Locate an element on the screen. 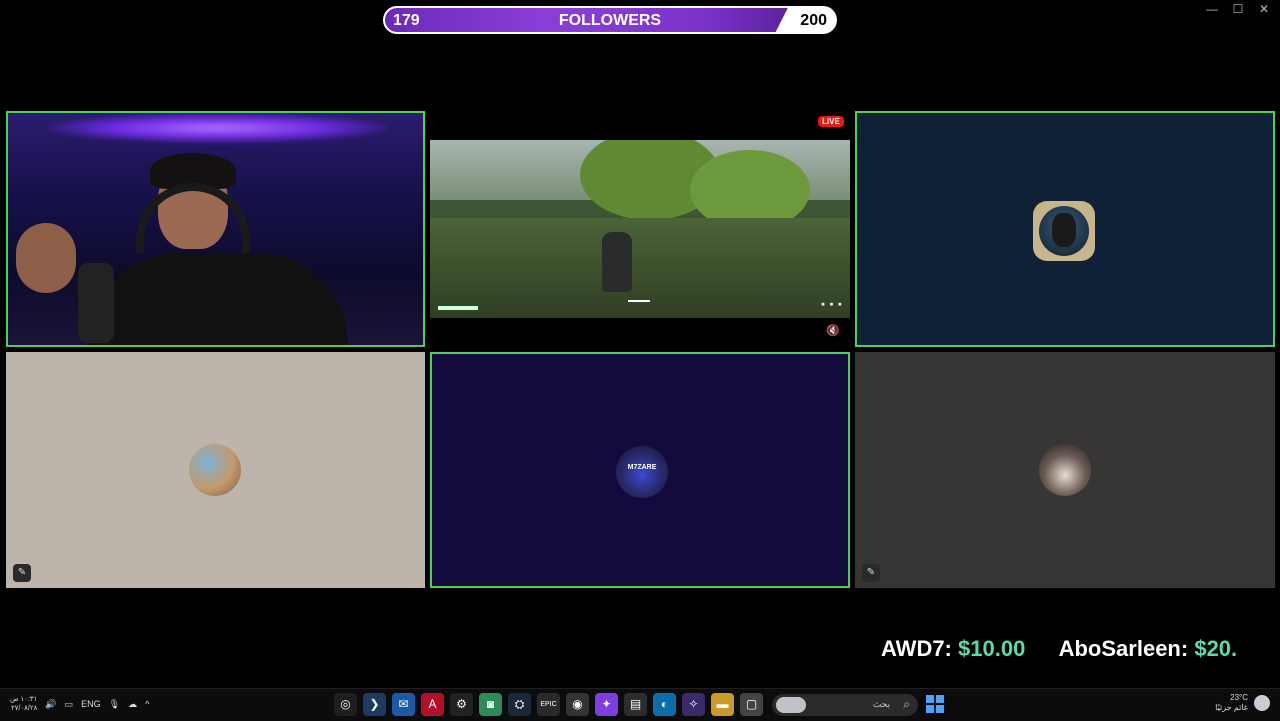 This screenshot has width=1280, height=721. clock-date: ٢٧/٠٨/٢٨ is located at coordinates (24, 708).